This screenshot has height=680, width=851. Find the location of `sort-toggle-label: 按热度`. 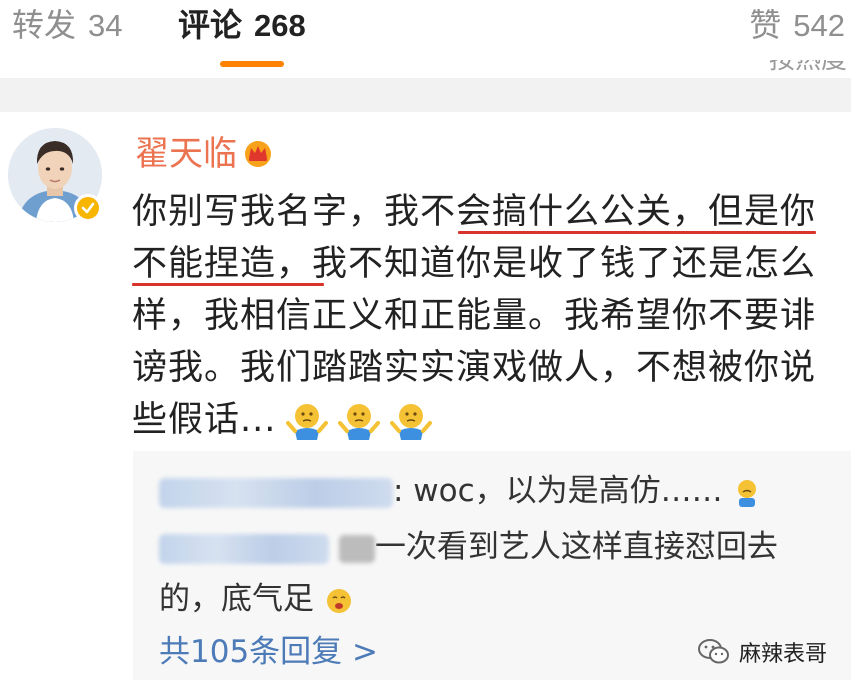

sort-toggle-label: 按热度 is located at coordinates (807, 67).